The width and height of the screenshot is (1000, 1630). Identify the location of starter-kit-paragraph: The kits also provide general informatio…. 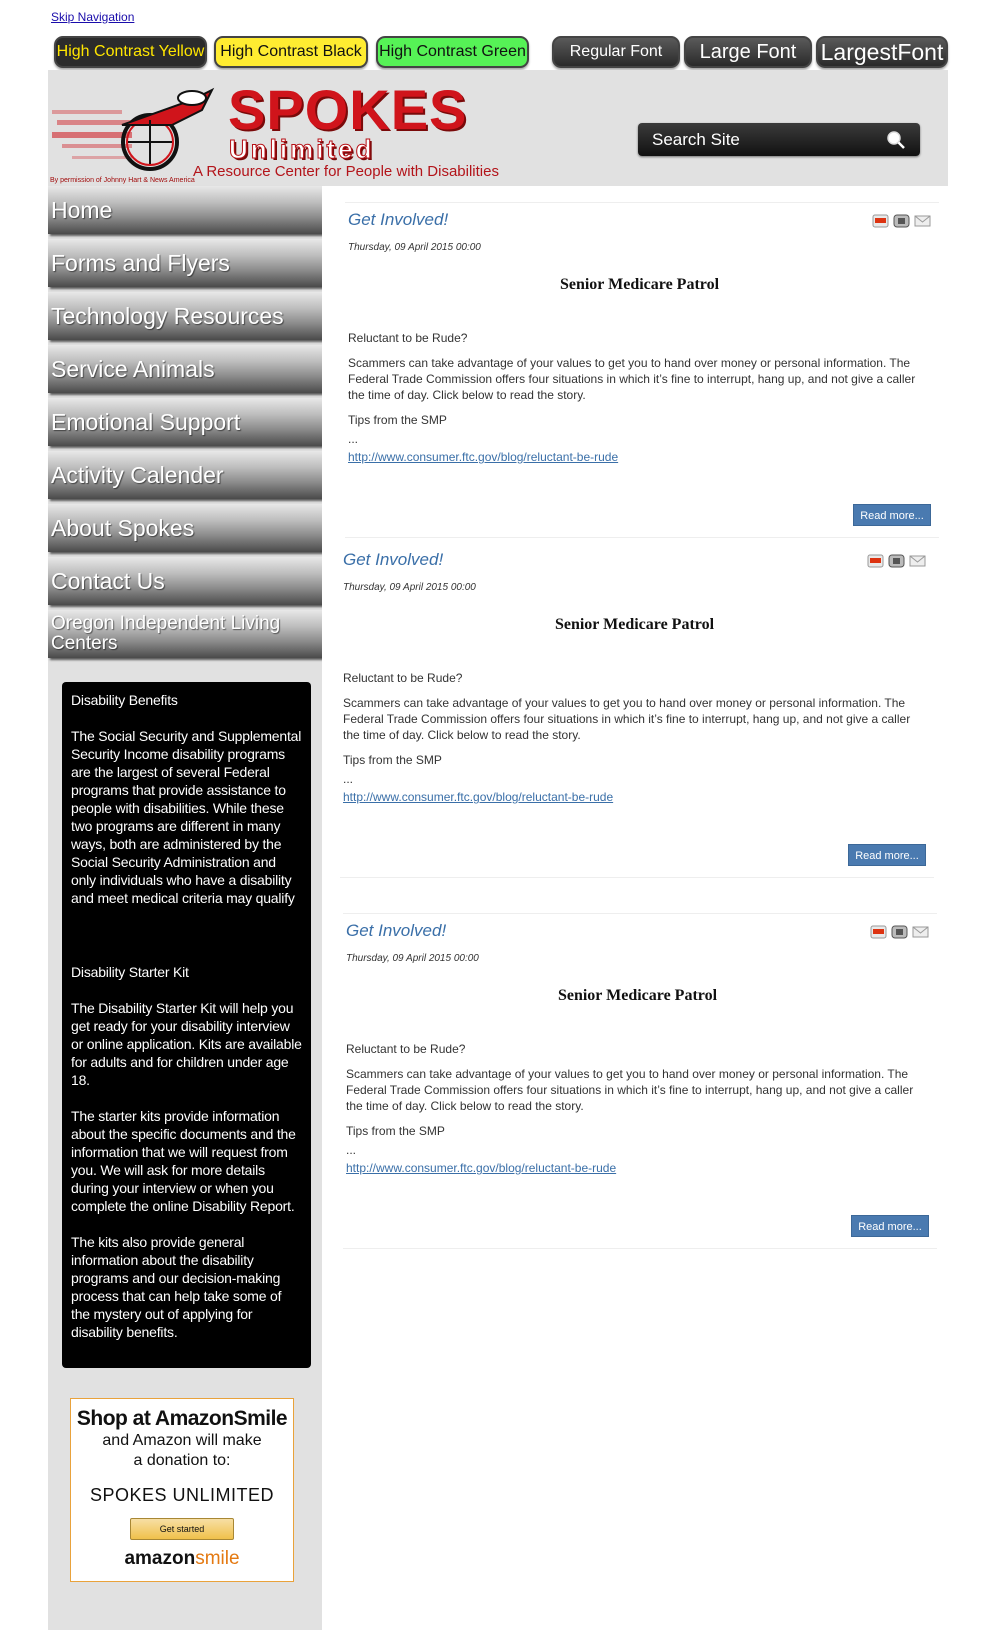
(176, 1287).